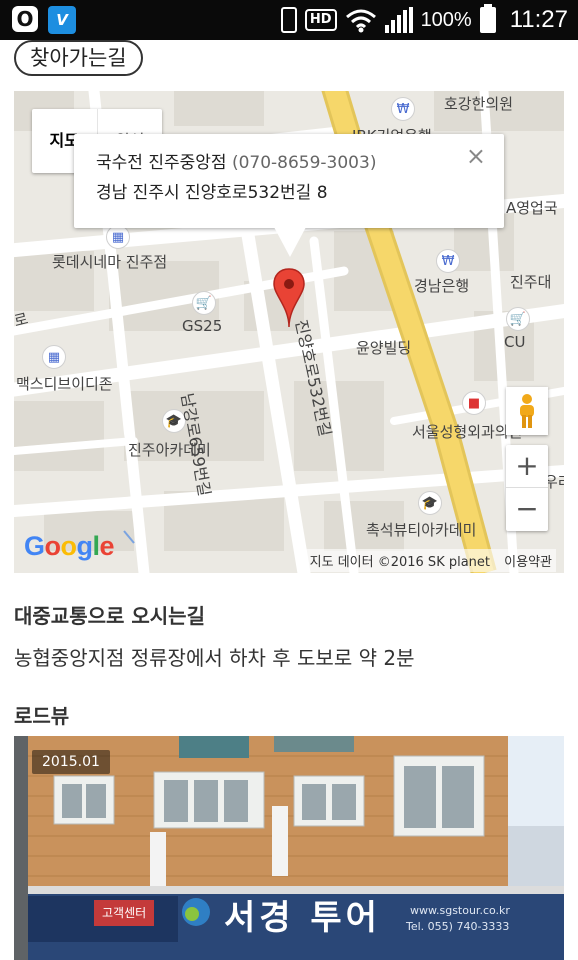 The width and height of the screenshot is (578, 960). I want to click on roadview-sign-text: 서경 투어, so click(302, 918).